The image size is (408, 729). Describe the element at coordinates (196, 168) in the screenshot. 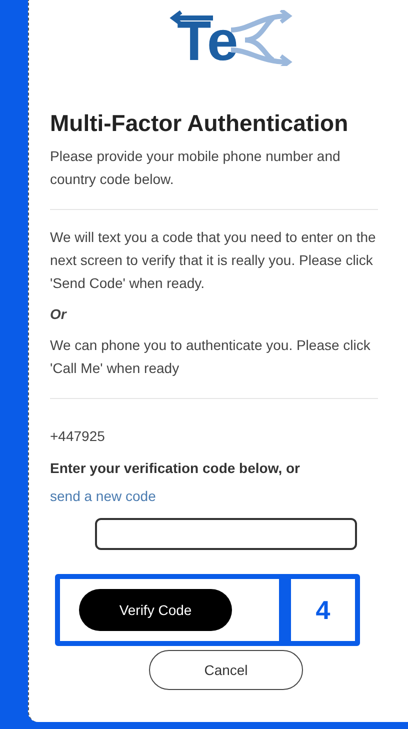

I see `intro-text: Please provide your mobile phone number and country code below.` at that location.